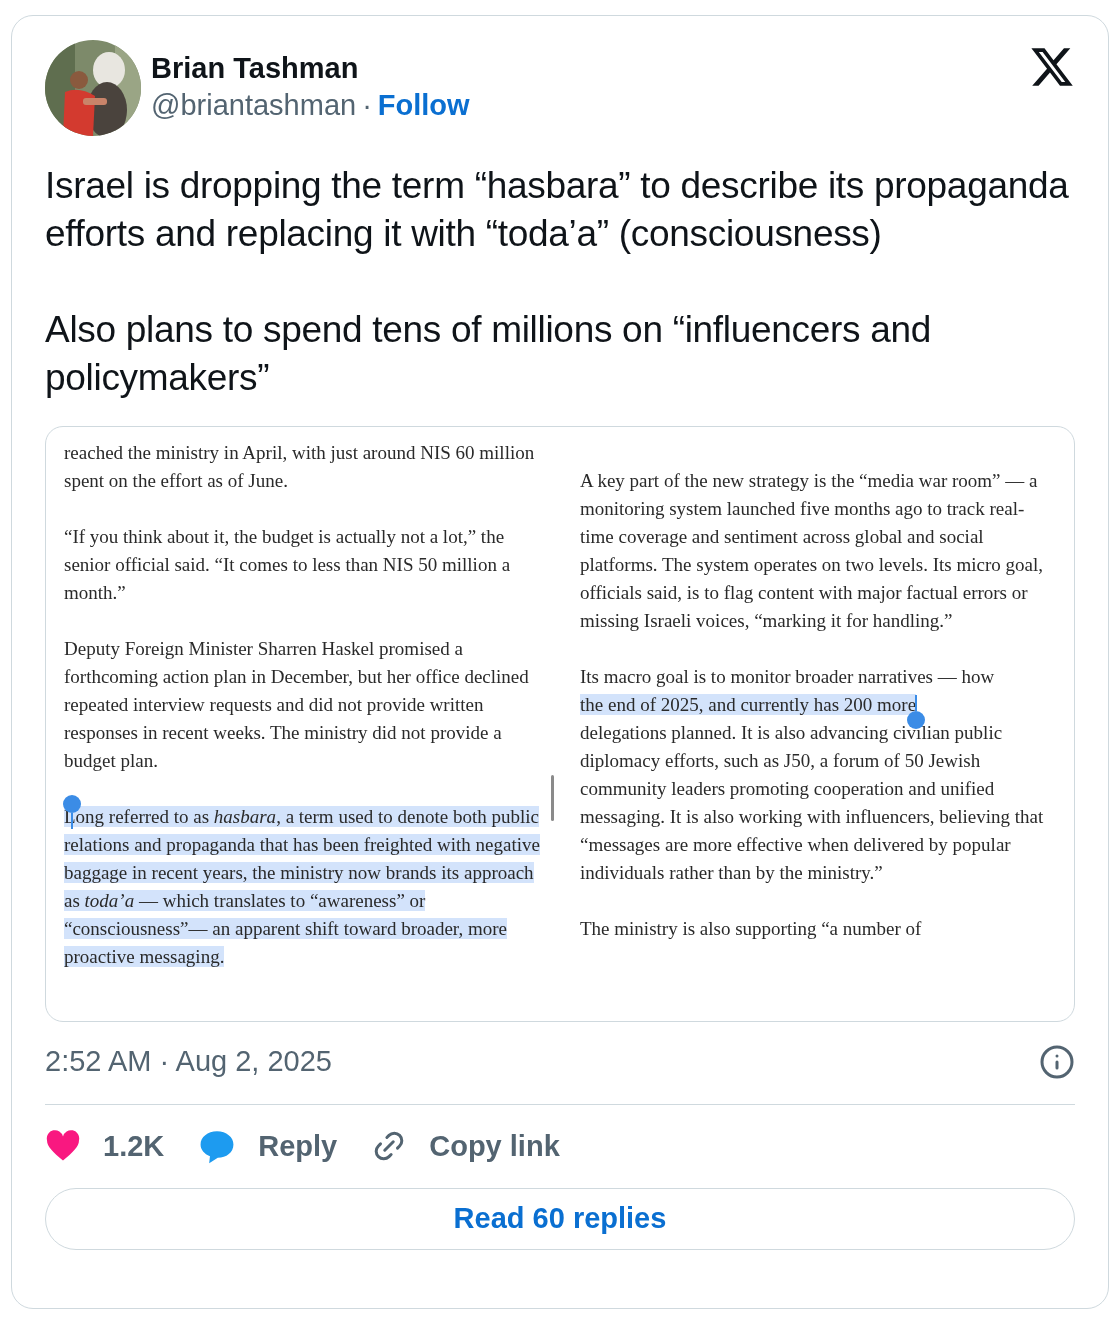 This screenshot has width=1120, height=1326. I want to click on tweet-text: Israel is dropping the term “hasbara” to describe its propaganda efforts and replacing it with “toda’a” (consciousness), so click(557, 210).